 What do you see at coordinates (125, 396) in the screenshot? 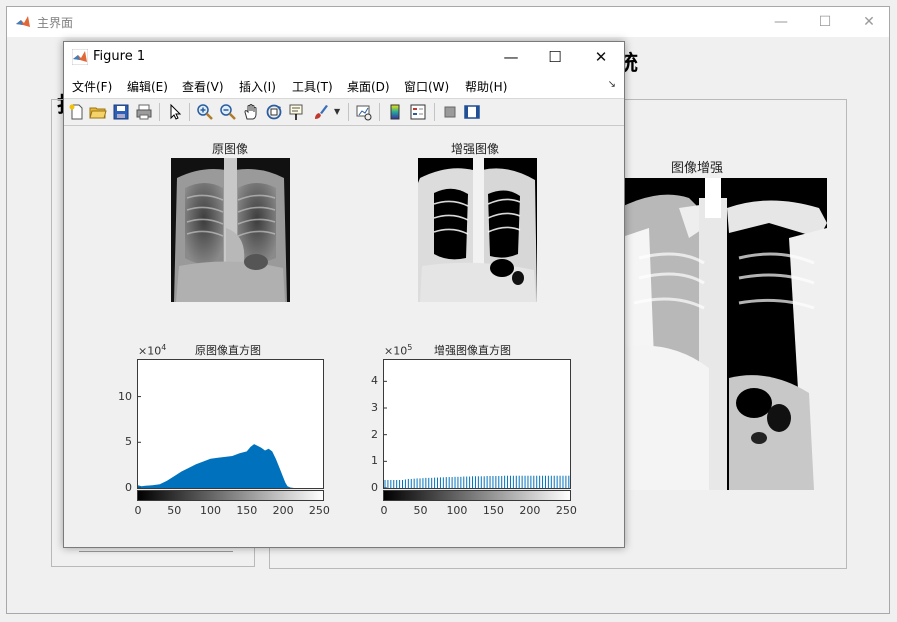
I see `y-tick-label: 10` at bounding box center [125, 396].